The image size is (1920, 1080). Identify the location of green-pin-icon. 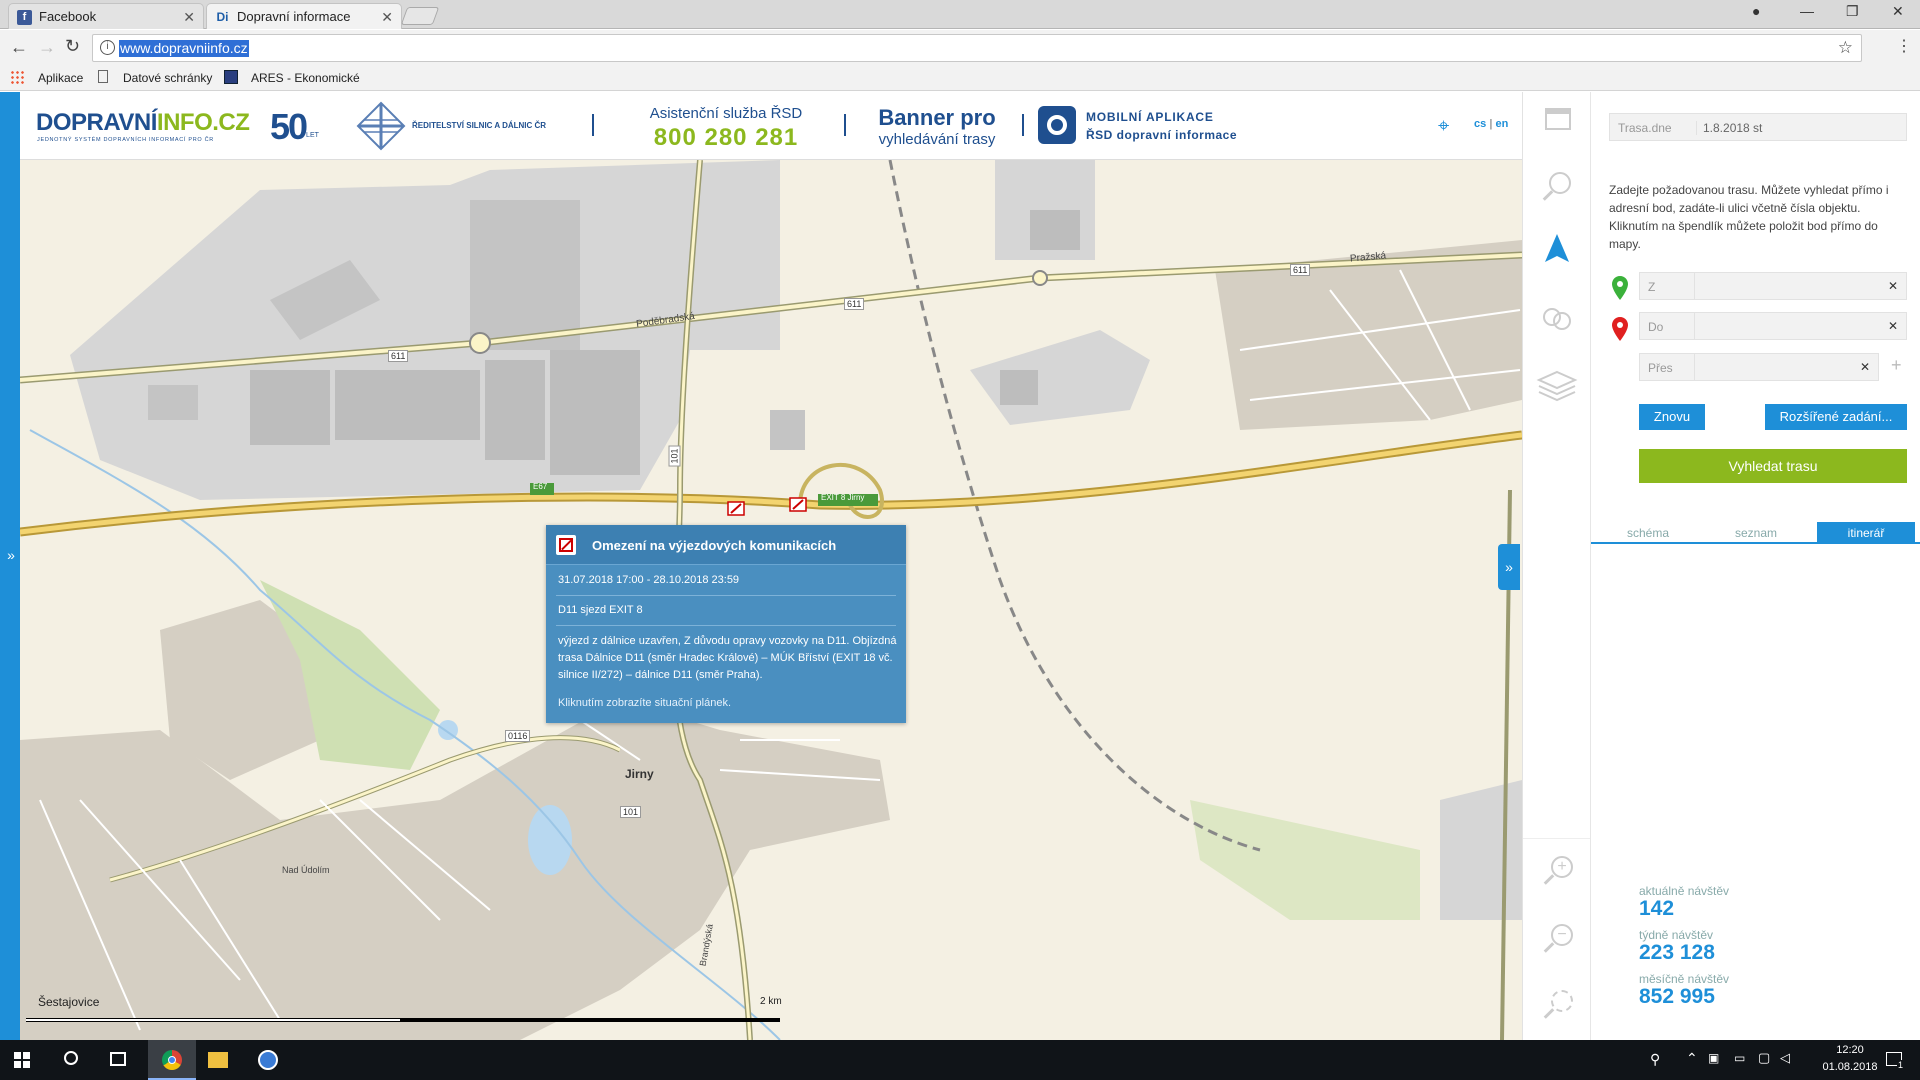
(1620, 288).